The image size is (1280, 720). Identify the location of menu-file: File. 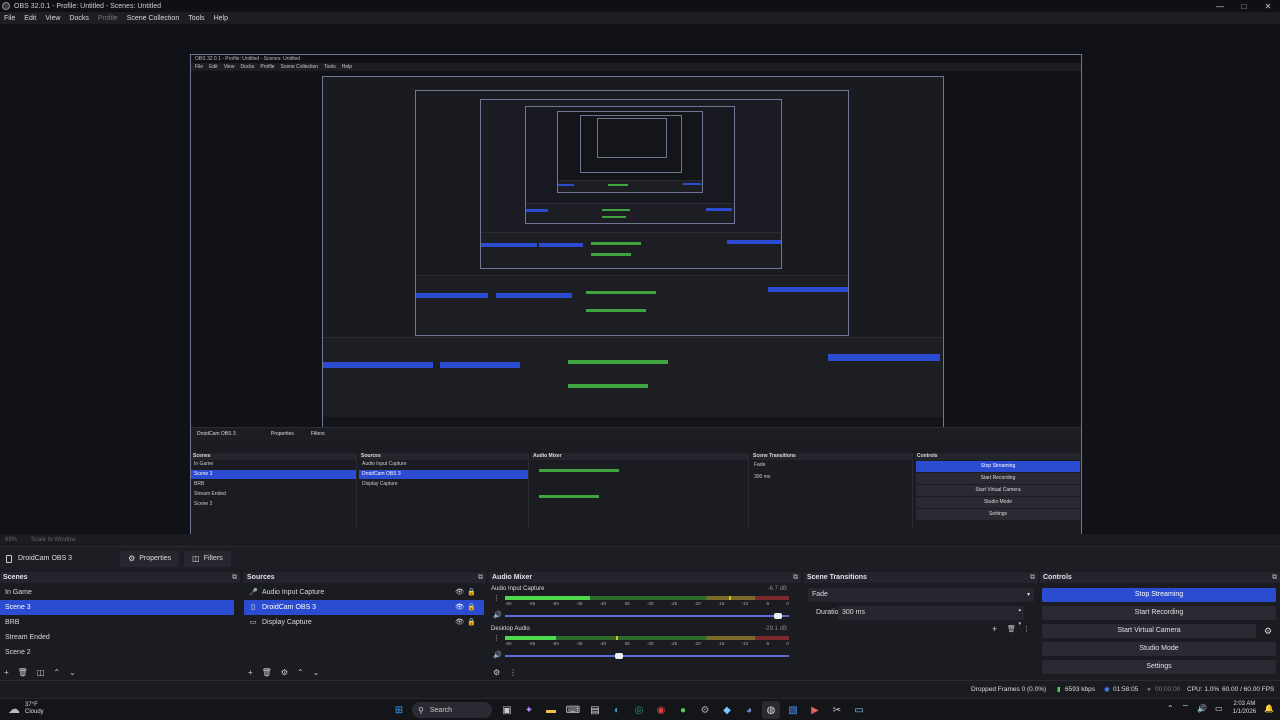
(9, 18).